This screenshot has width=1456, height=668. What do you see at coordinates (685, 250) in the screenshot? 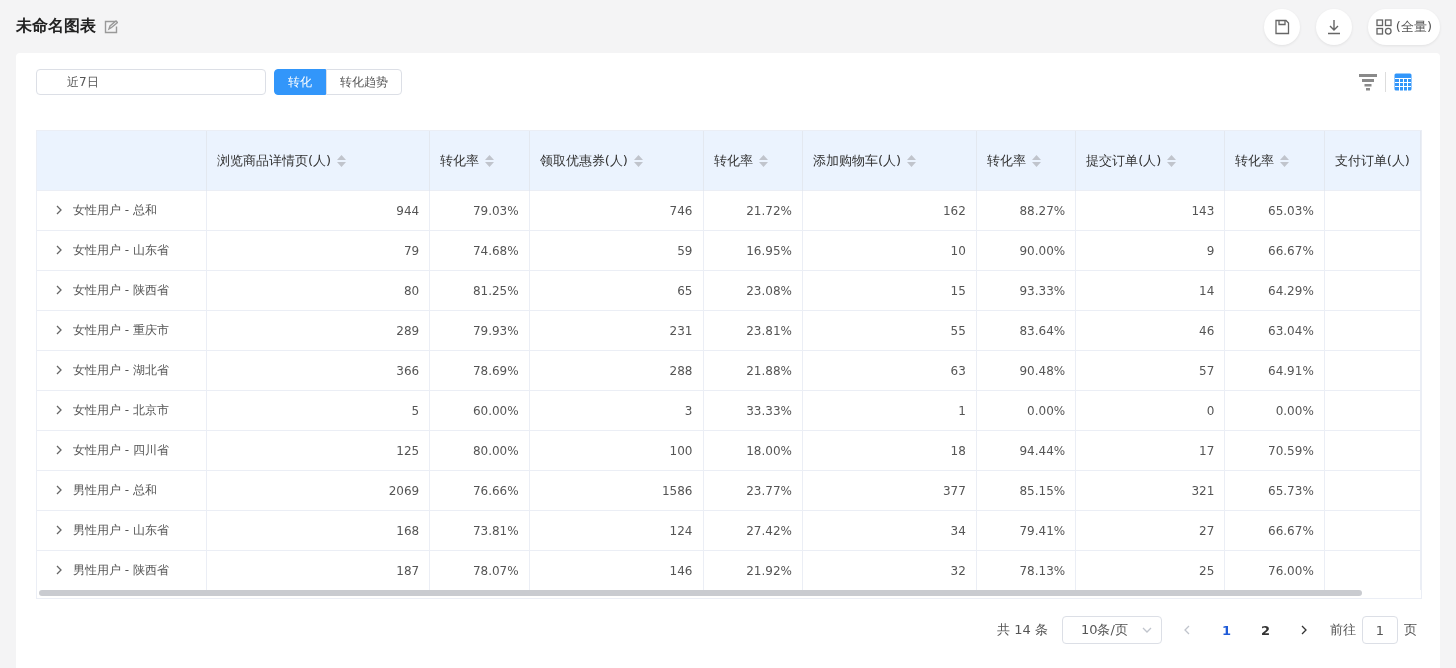
I see `table-cell: 59` at bounding box center [685, 250].